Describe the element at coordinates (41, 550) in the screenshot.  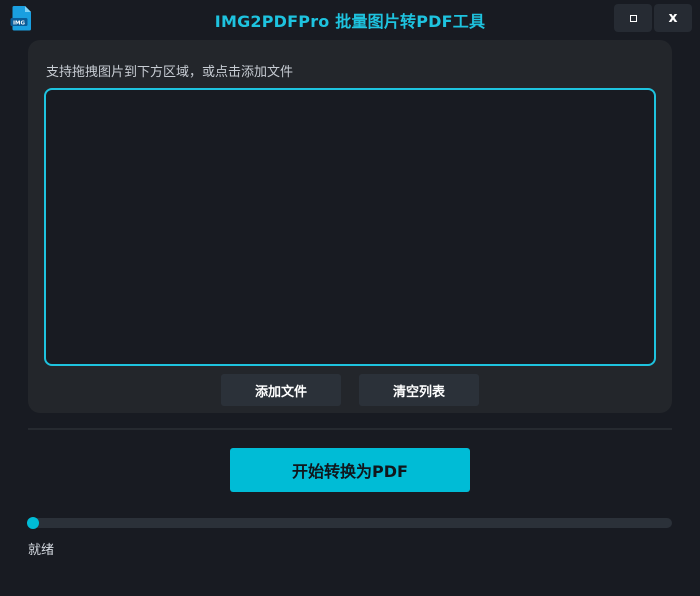
I see `status-text: 就绪` at that location.